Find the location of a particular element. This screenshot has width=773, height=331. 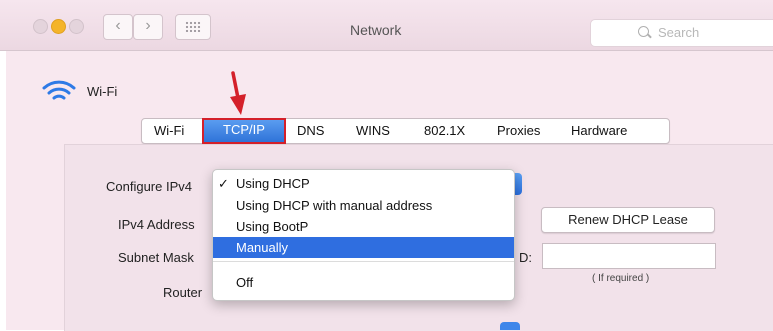

tab-proxies: Proxies is located at coordinates (518, 131).